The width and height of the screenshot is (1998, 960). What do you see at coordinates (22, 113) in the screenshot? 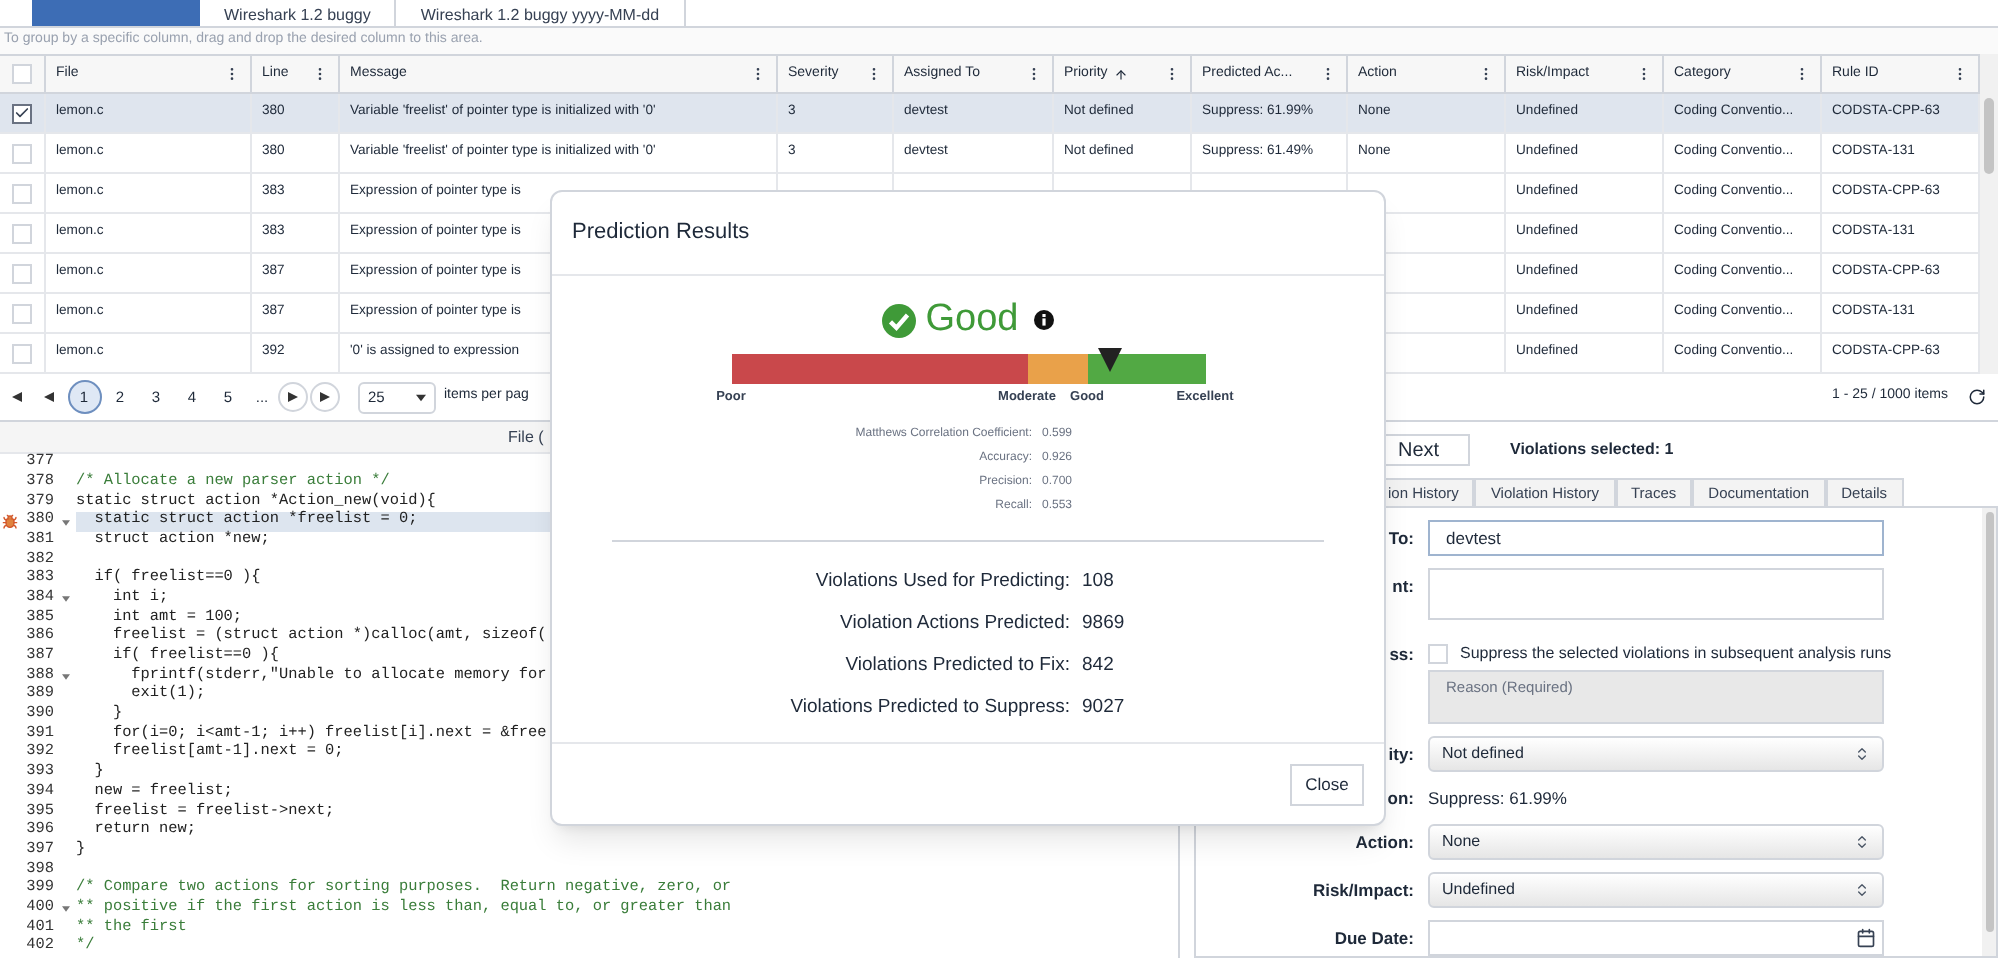
I see `checkbox` at bounding box center [22, 113].